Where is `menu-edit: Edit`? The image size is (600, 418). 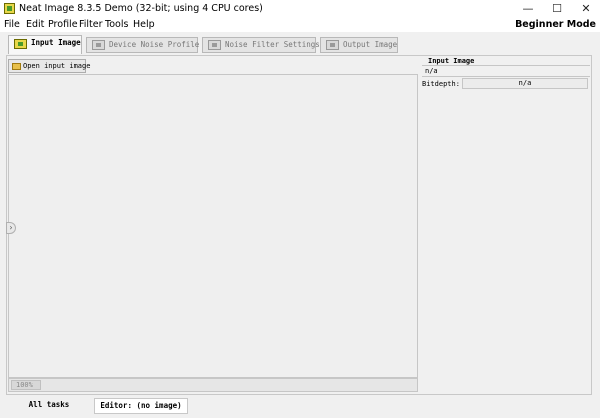 menu-edit: Edit is located at coordinates (35, 24).